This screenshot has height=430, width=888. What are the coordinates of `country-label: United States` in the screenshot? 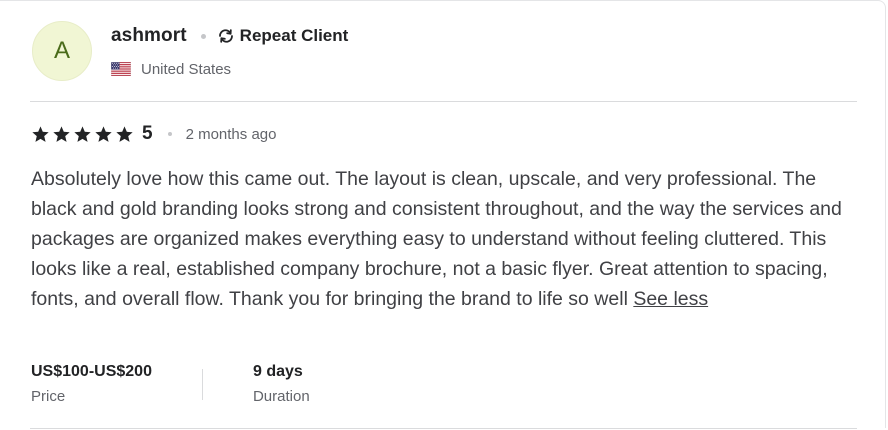 It's located at (186, 69).